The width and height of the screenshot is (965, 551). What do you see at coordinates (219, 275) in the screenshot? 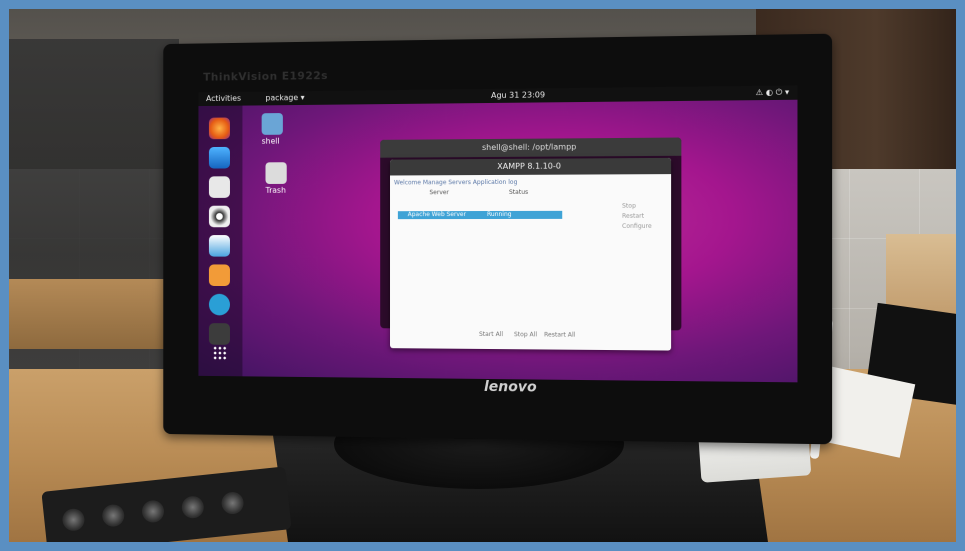
I see `software-icon` at bounding box center [219, 275].